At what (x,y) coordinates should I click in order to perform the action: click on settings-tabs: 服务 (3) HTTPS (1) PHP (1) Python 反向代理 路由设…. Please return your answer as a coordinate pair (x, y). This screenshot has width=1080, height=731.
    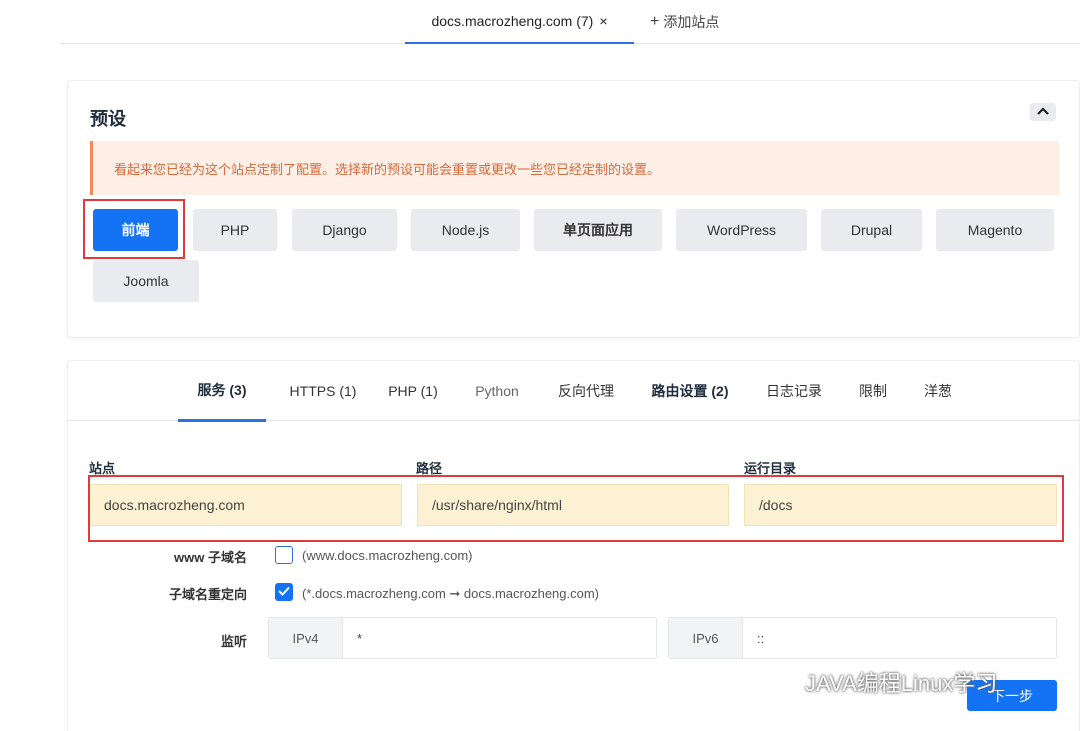
    Looking at the image, I should click on (573, 391).